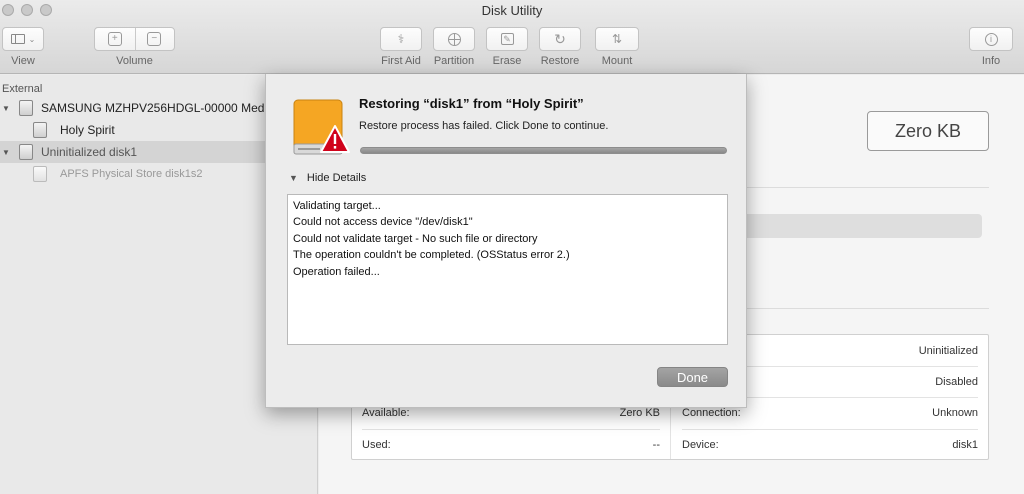 The image size is (1024, 494). I want to click on erase-label: Erase, so click(507, 61).